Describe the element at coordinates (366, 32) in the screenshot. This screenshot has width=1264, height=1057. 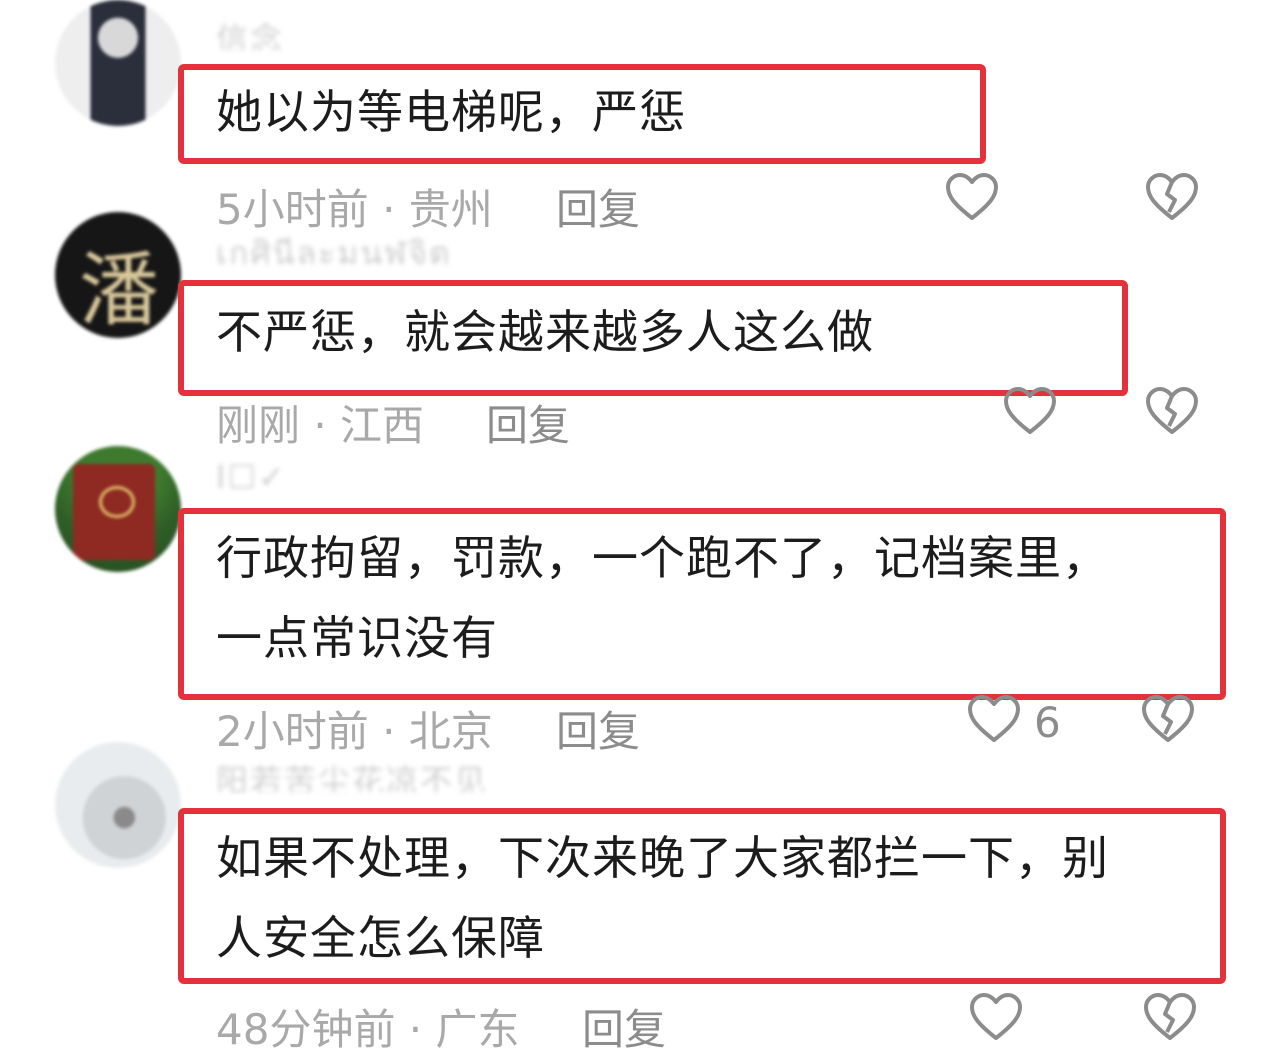
I see `username: 信念` at that location.